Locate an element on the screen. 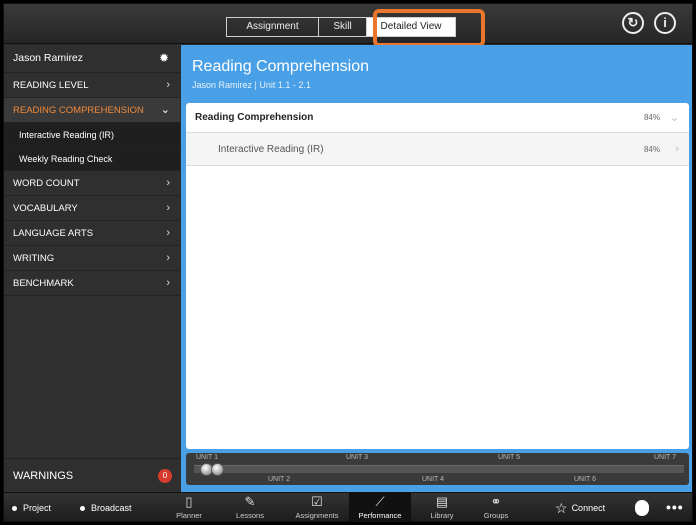 This screenshot has height=525, width=696. broadcast-button: Broadcast is located at coordinates (106, 507).